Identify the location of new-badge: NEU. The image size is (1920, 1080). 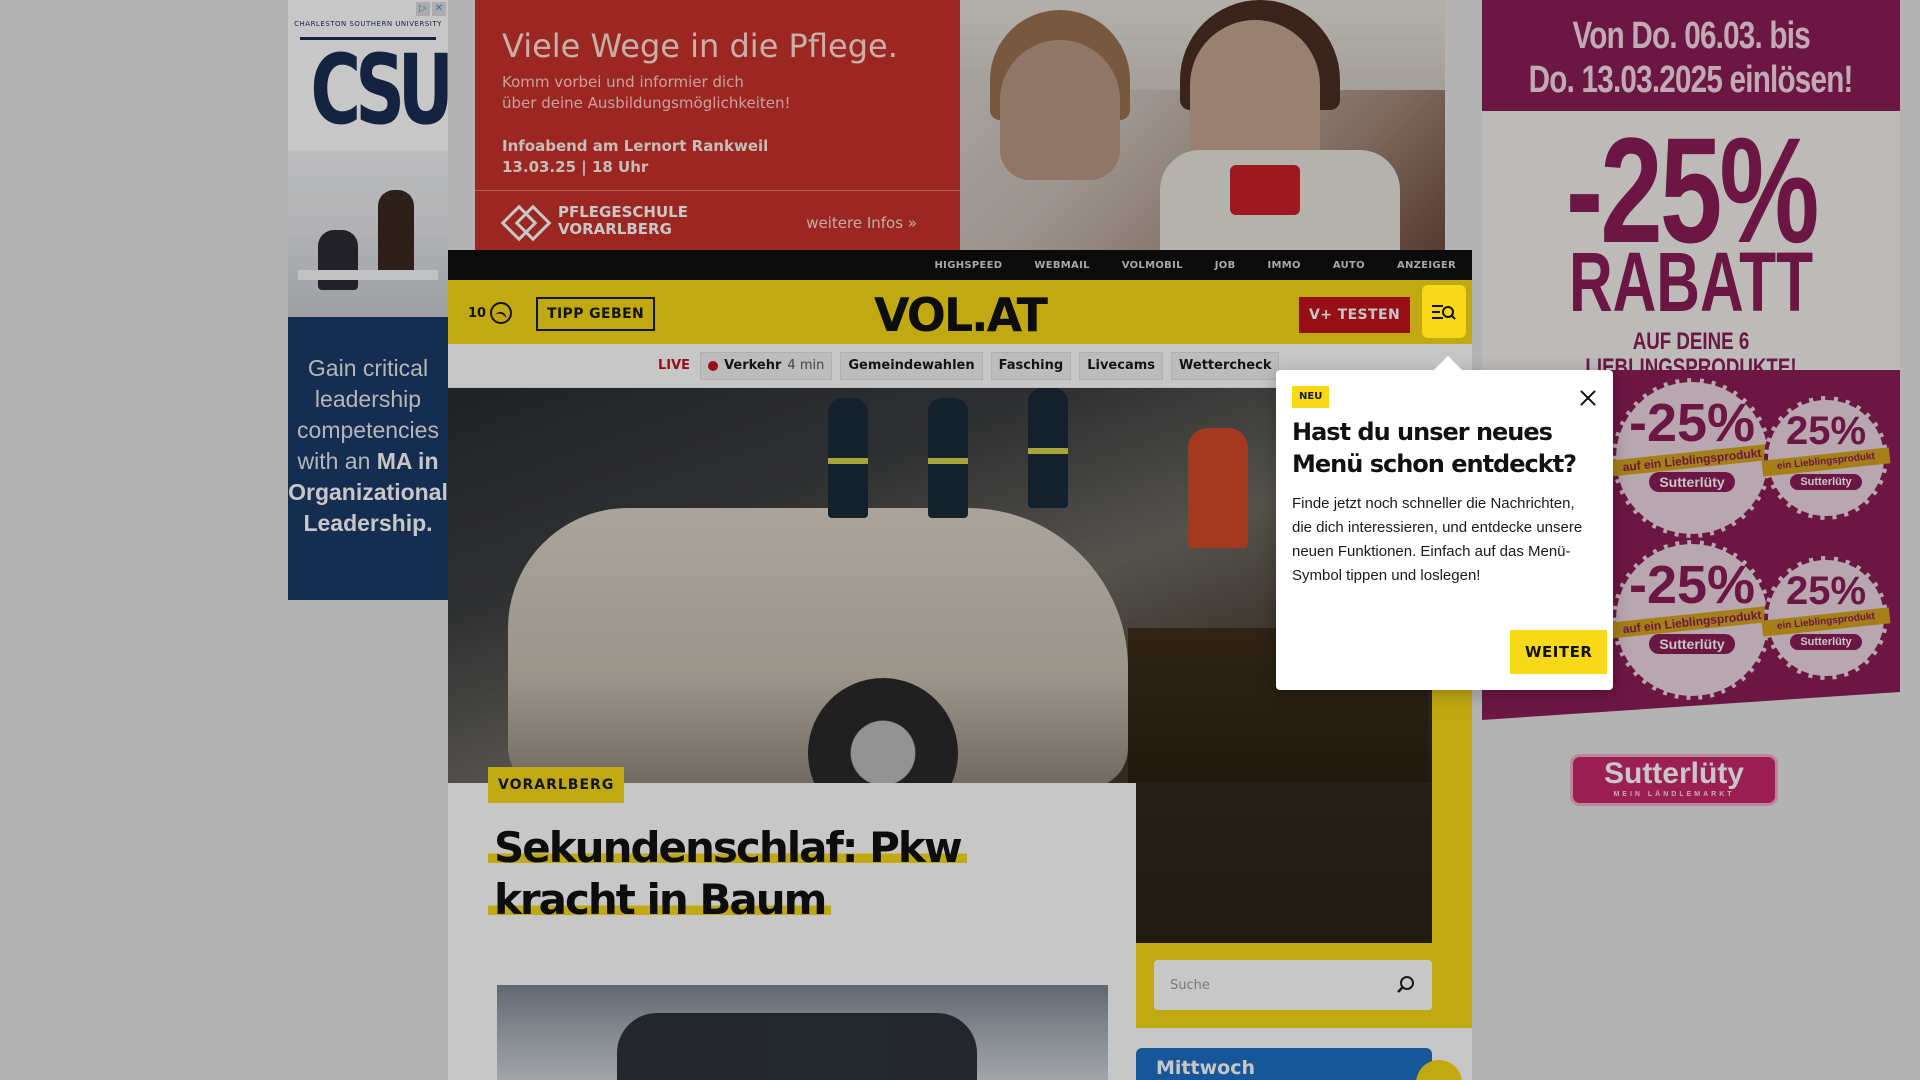
(1311, 397).